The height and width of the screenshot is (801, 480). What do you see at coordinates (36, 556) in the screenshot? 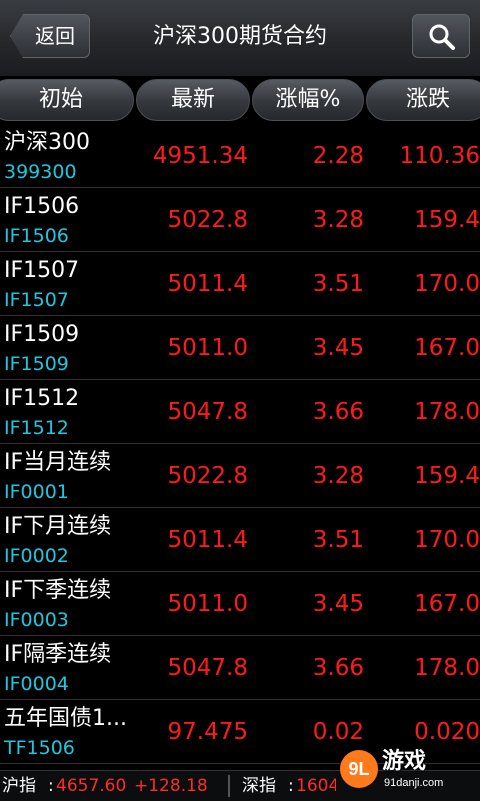
I see `contract-code: IF0002` at bounding box center [36, 556].